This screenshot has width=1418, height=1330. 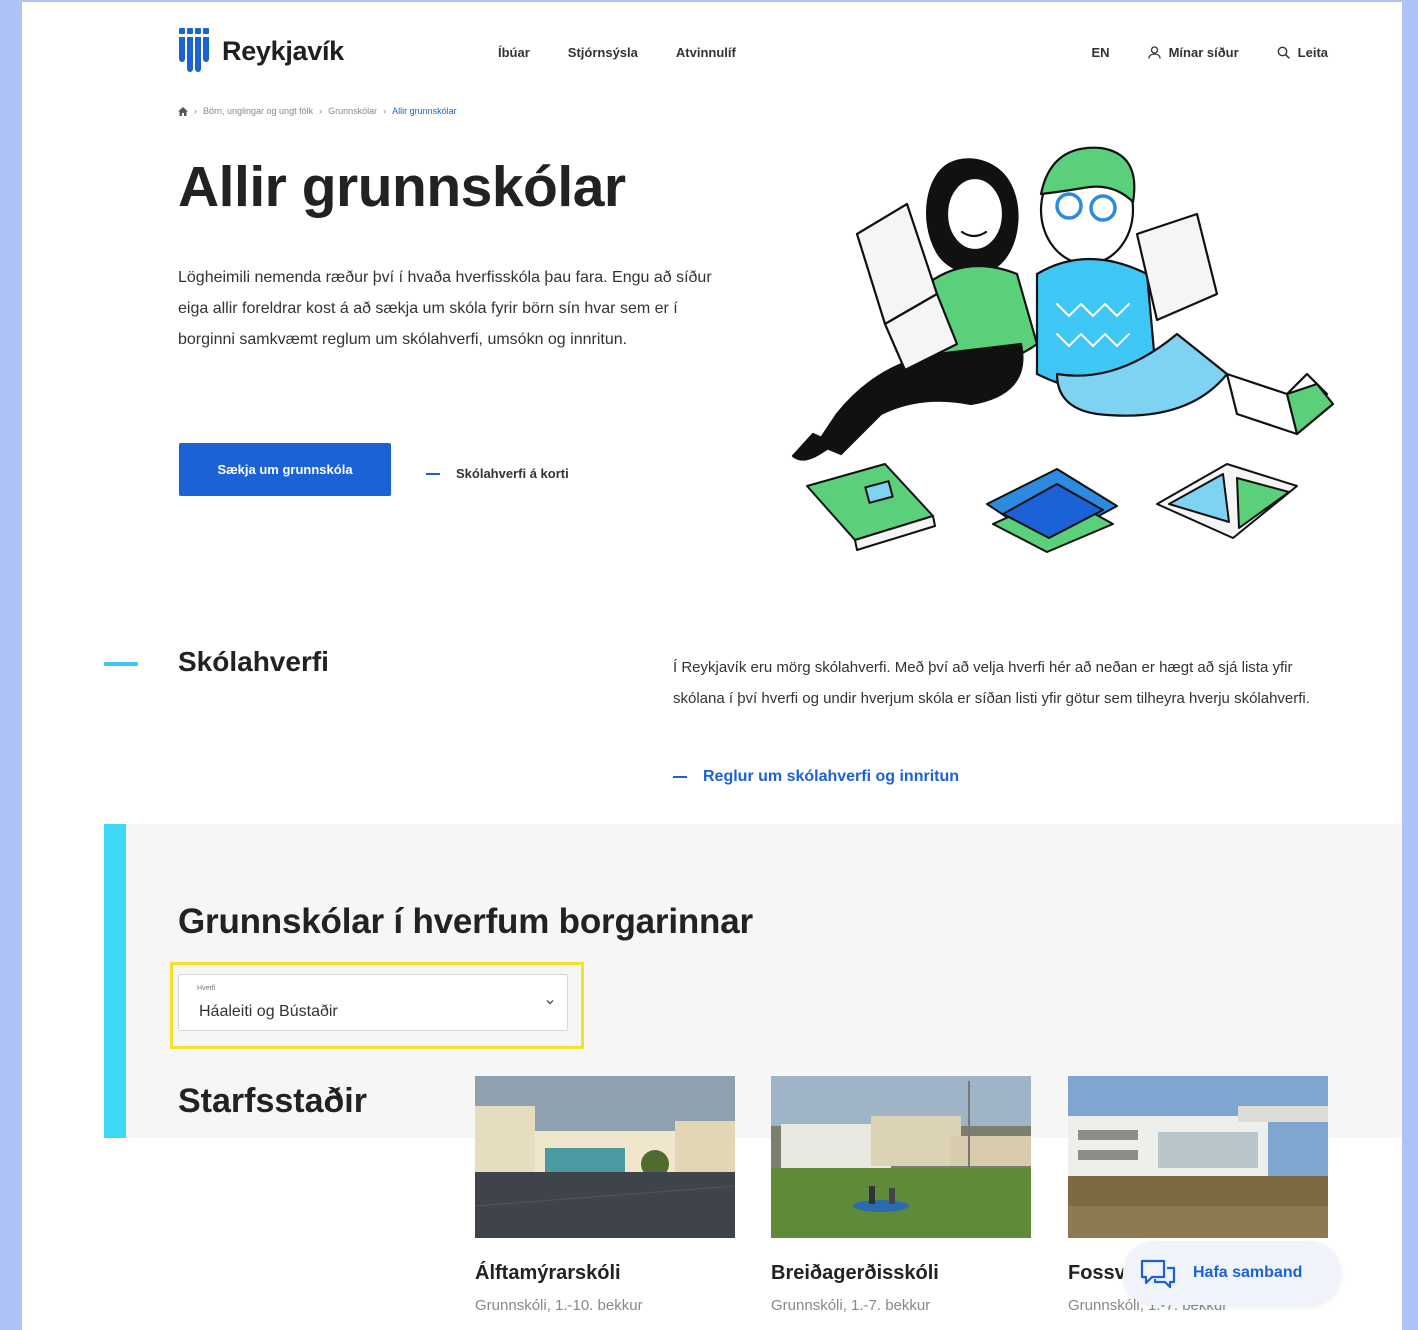 I want to click on utility-nav: EN Mínar síður Leita, so click(x=1210, y=52).